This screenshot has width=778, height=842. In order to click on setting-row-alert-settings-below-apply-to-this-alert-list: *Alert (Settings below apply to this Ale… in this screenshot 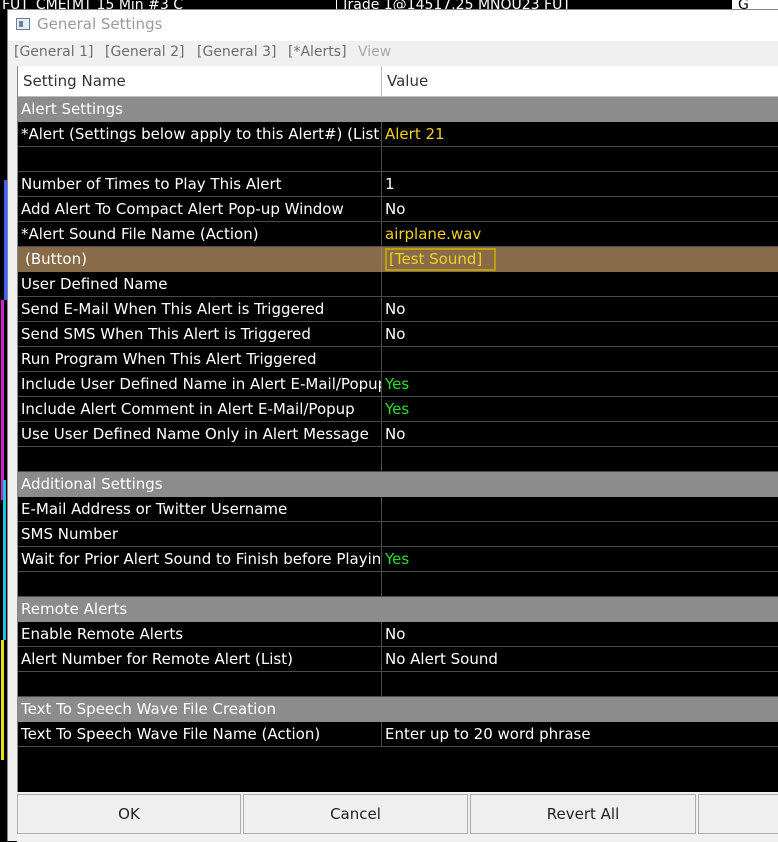, I will do `click(398, 134)`.